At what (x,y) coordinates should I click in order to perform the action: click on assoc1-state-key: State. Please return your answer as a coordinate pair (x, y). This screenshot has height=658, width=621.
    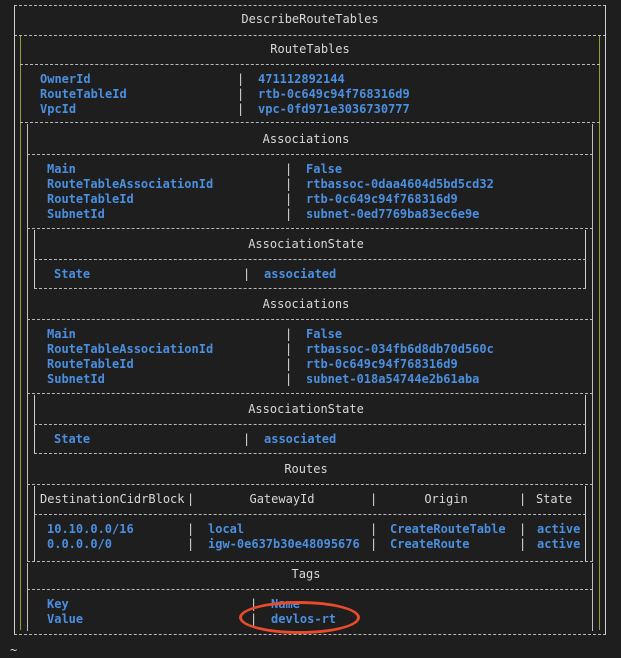
    Looking at the image, I should click on (72, 274).